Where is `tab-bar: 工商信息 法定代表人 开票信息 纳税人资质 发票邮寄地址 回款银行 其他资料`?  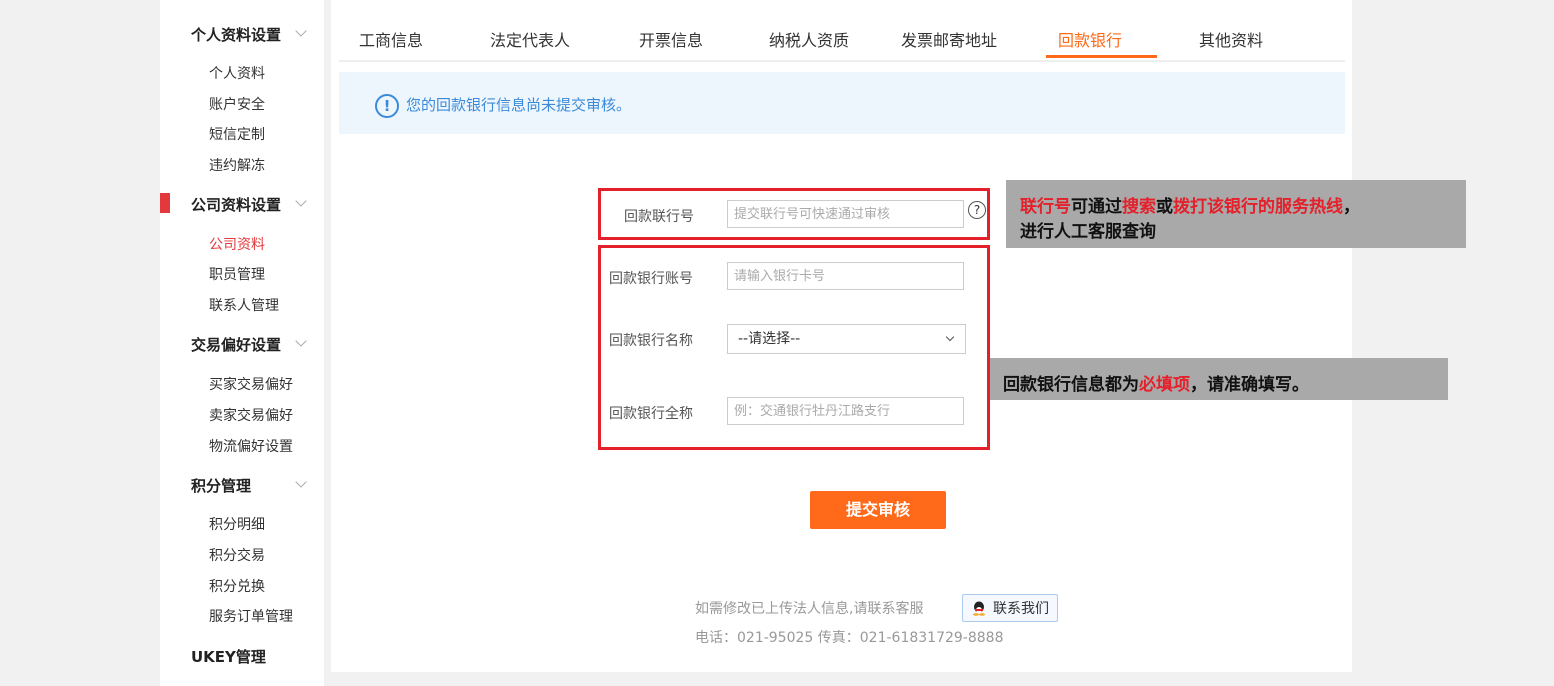 tab-bar: 工商信息 法定代表人 开票信息 纳税人资质 发票邮寄地址 回款银行 其他资料 is located at coordinates (842, 31).